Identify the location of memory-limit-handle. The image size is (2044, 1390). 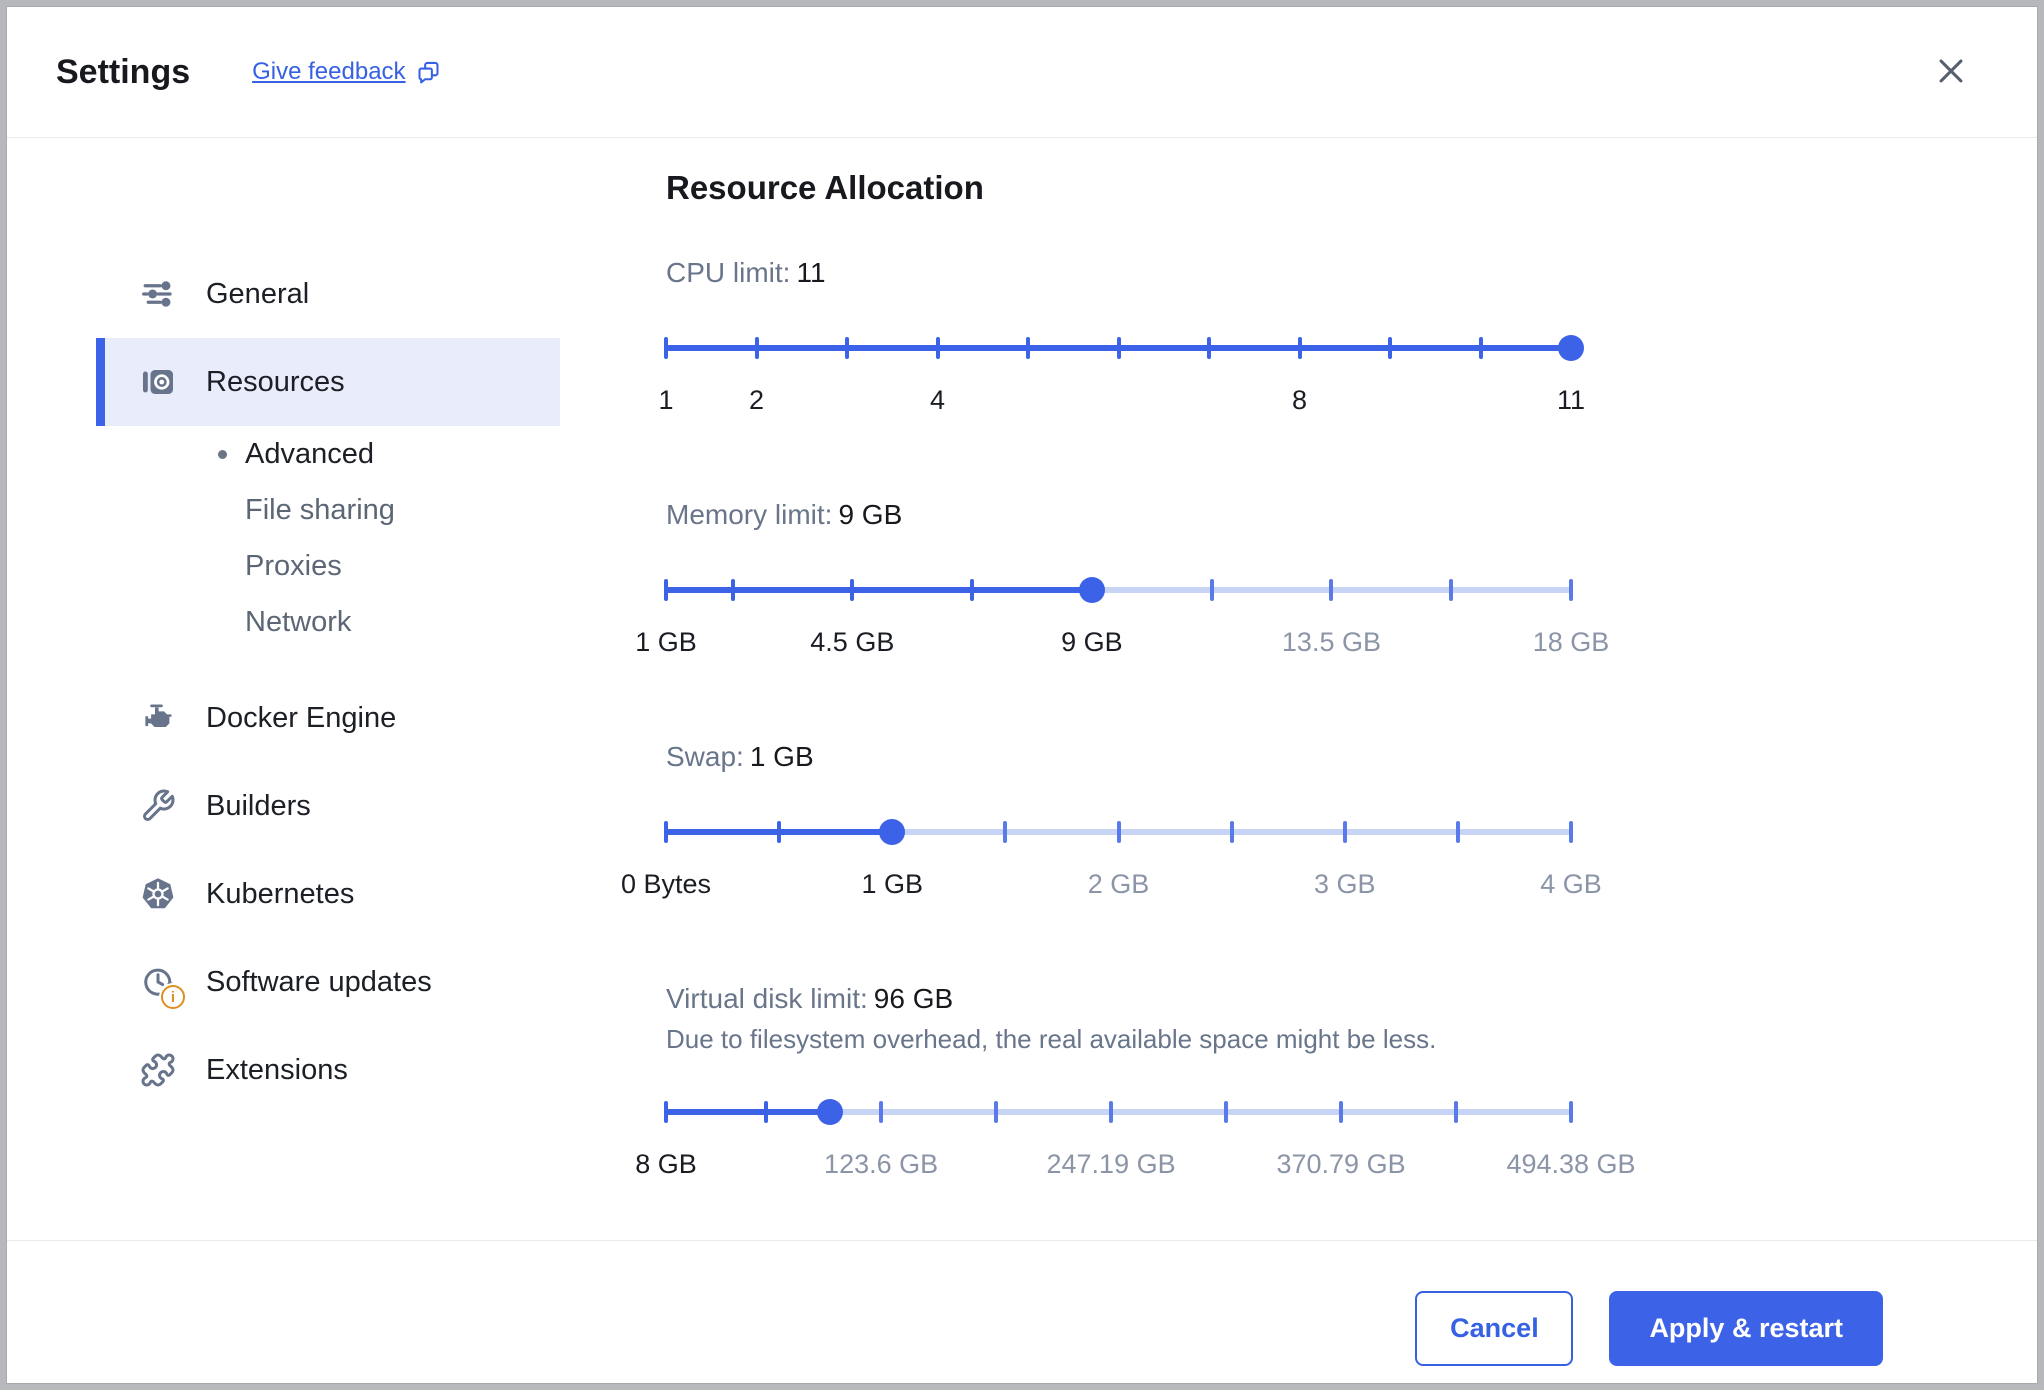
(1091, 590).